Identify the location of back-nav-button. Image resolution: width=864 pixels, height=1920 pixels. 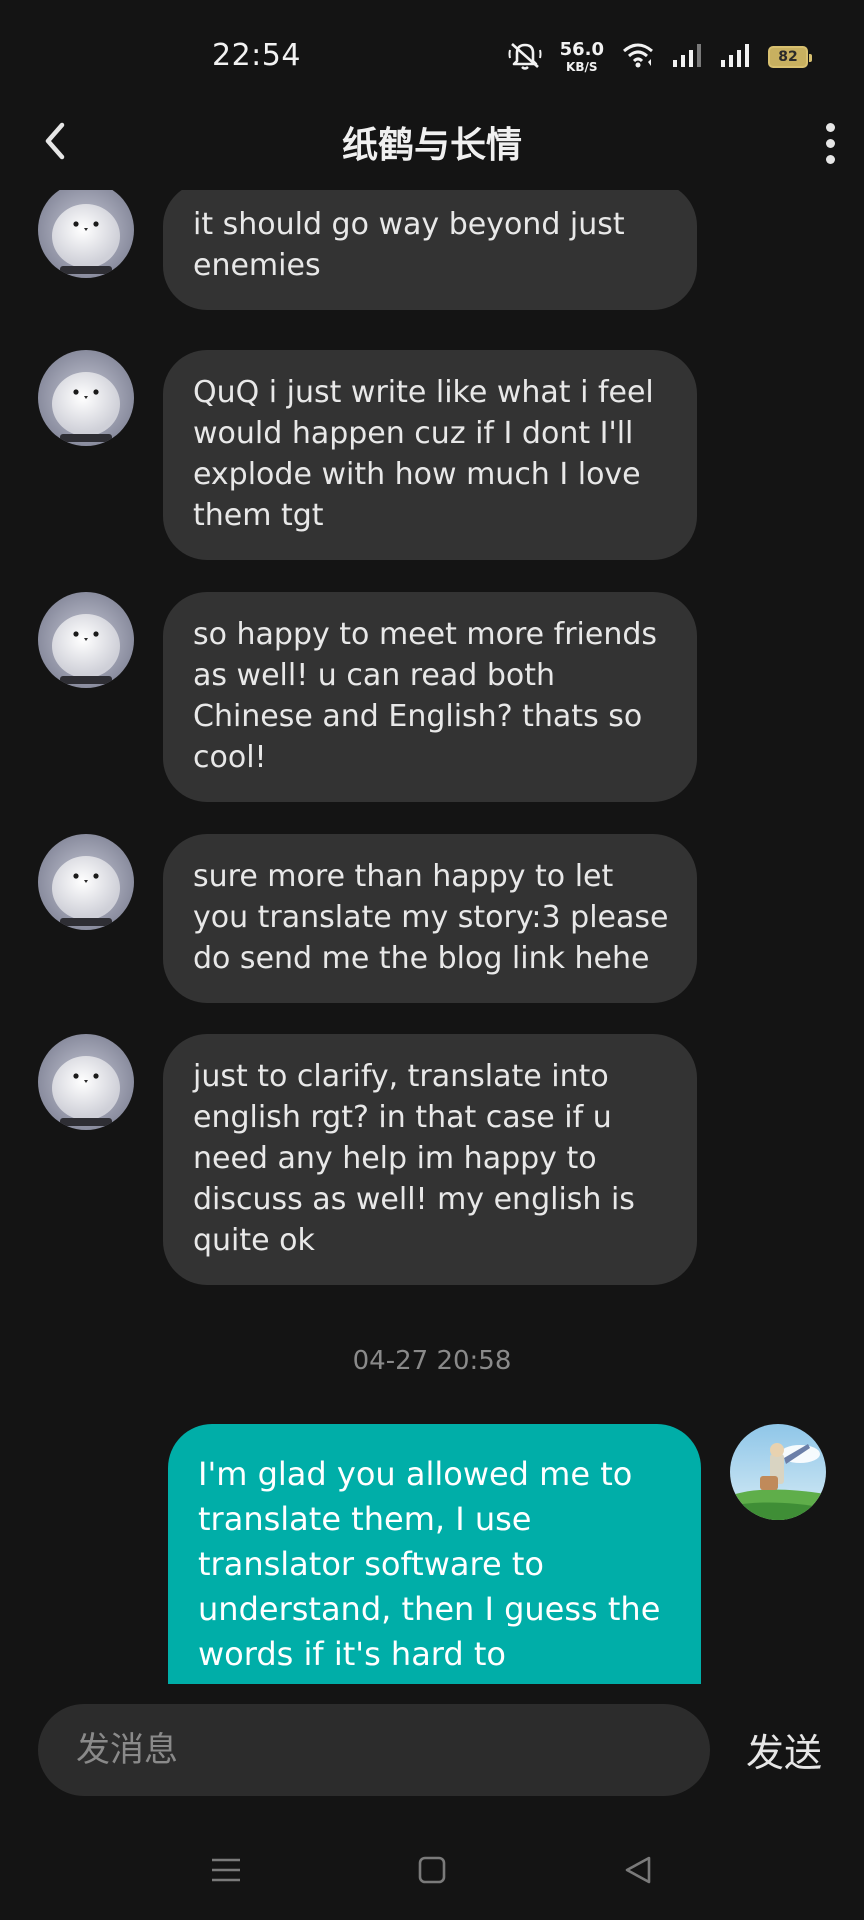
(638, 1872).